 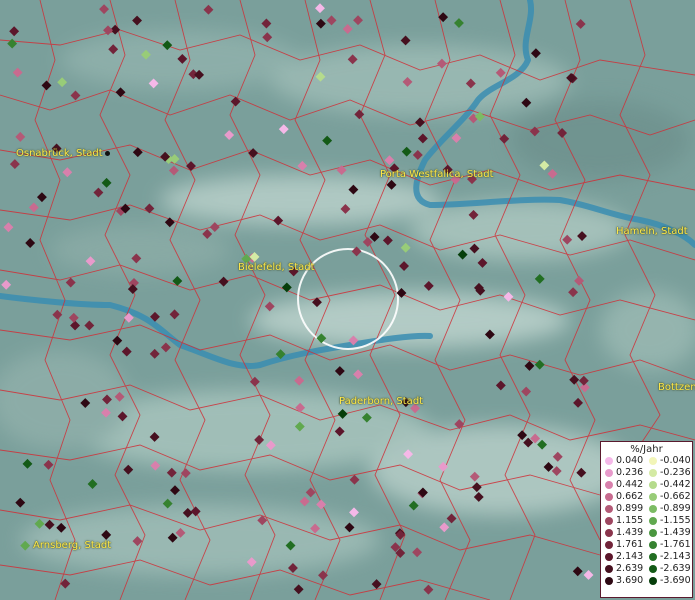 What do you see at coordinates (675, 544) in the screenshot?
I see `legend-value-negative: -1.761` at bounding box center [675, 544].